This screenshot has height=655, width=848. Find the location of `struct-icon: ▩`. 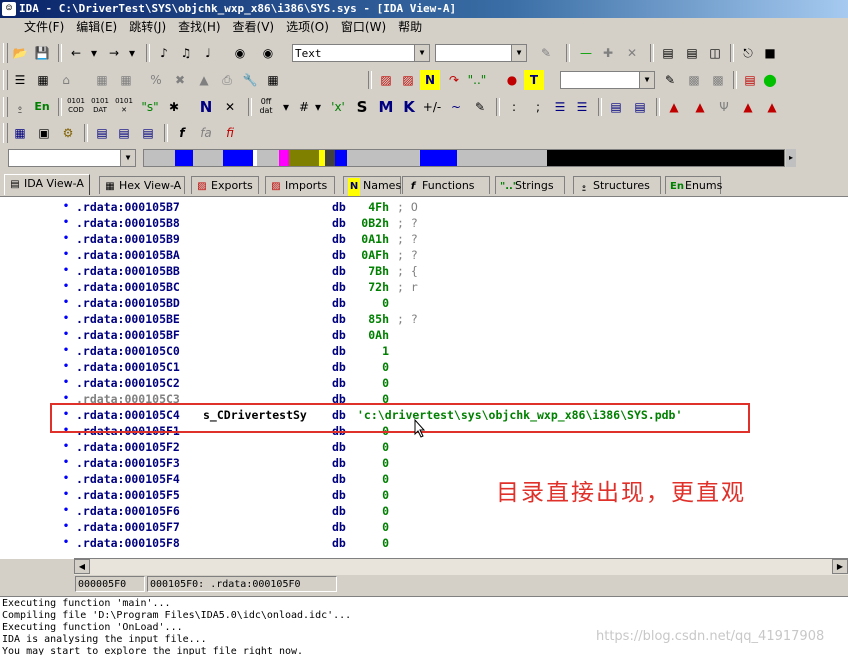

struct-icon: ▩ is located at coordinates (694, 80).